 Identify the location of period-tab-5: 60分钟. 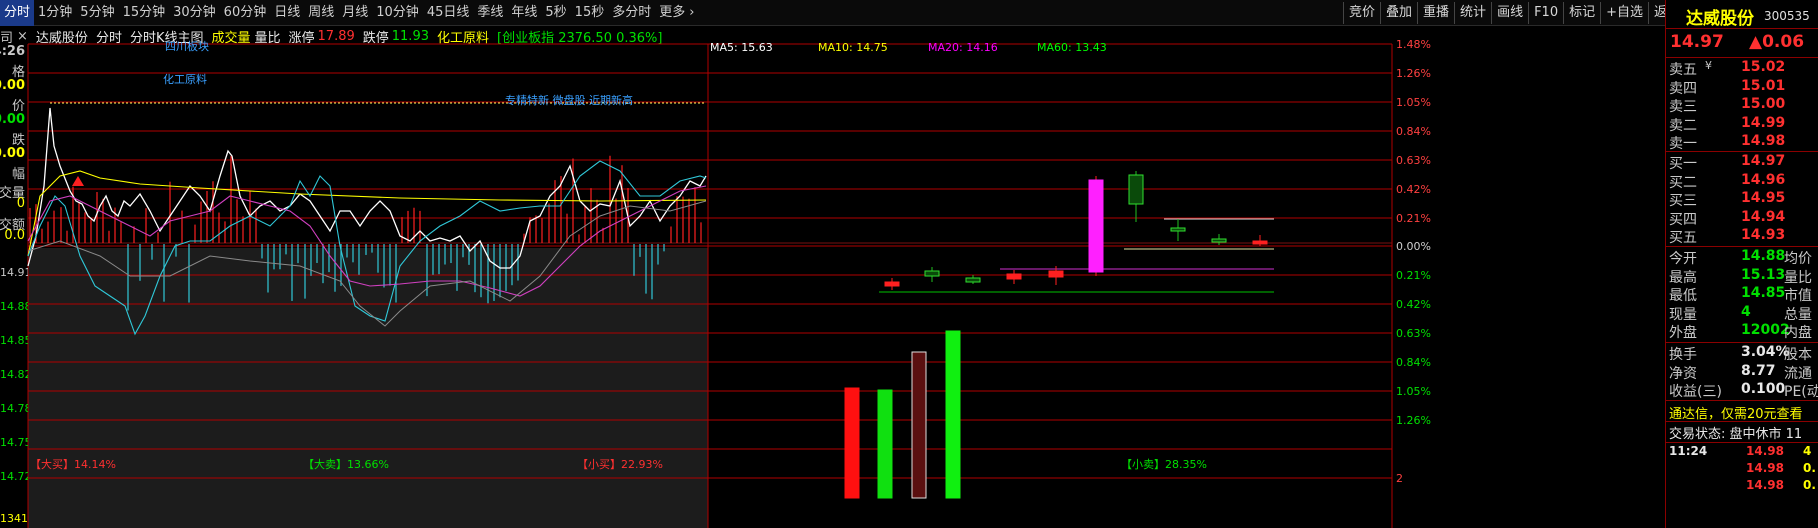
(245, 13).